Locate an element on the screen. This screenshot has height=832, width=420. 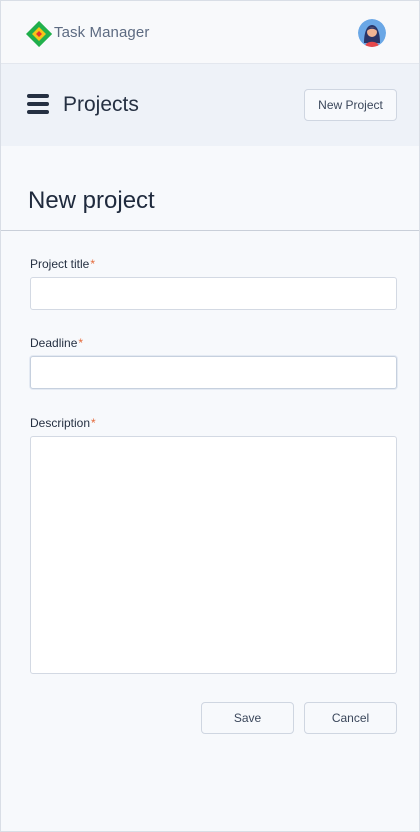
description-label: Description* is located at coordinates (63, 423).